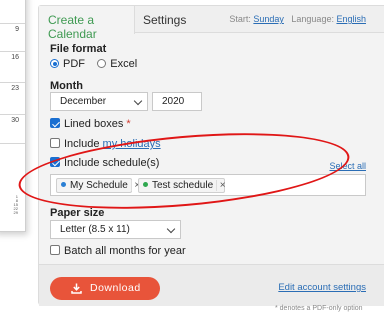 The width and height of the screenshot is (385, 315). Describe the element at coordinates (15, 212) in the screenshot. I see `mini-calendar-text: 29` at that location.